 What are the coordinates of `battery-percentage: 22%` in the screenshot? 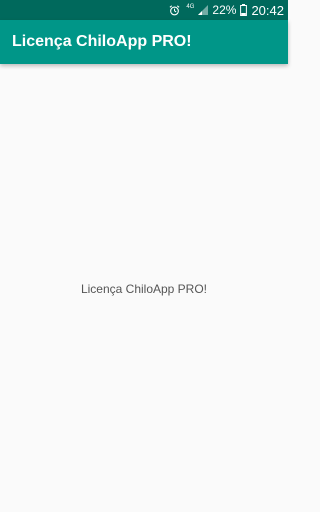 It's located at (224, 10).